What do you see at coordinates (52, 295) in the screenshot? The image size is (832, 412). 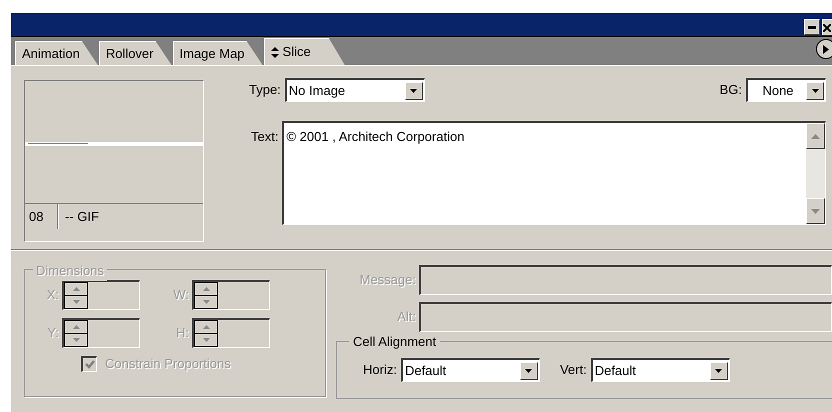 I see `field-label: X:` at bounding box center [52, 295].